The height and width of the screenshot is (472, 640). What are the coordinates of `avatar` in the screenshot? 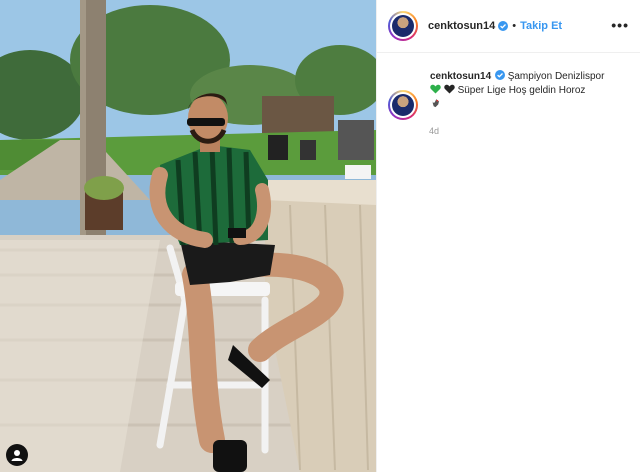 It's located at (403, 26).